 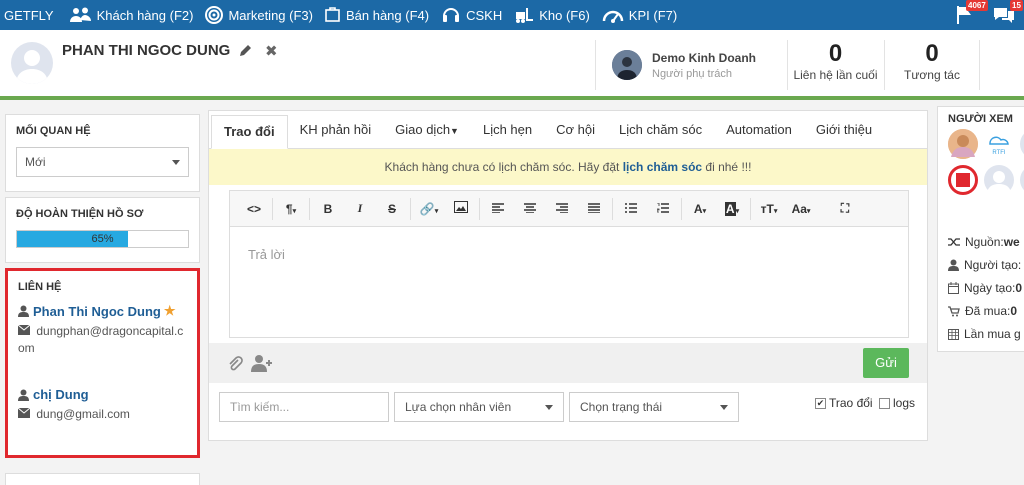 I want to click on bullet-list-icon, so click(x=631, y=209).